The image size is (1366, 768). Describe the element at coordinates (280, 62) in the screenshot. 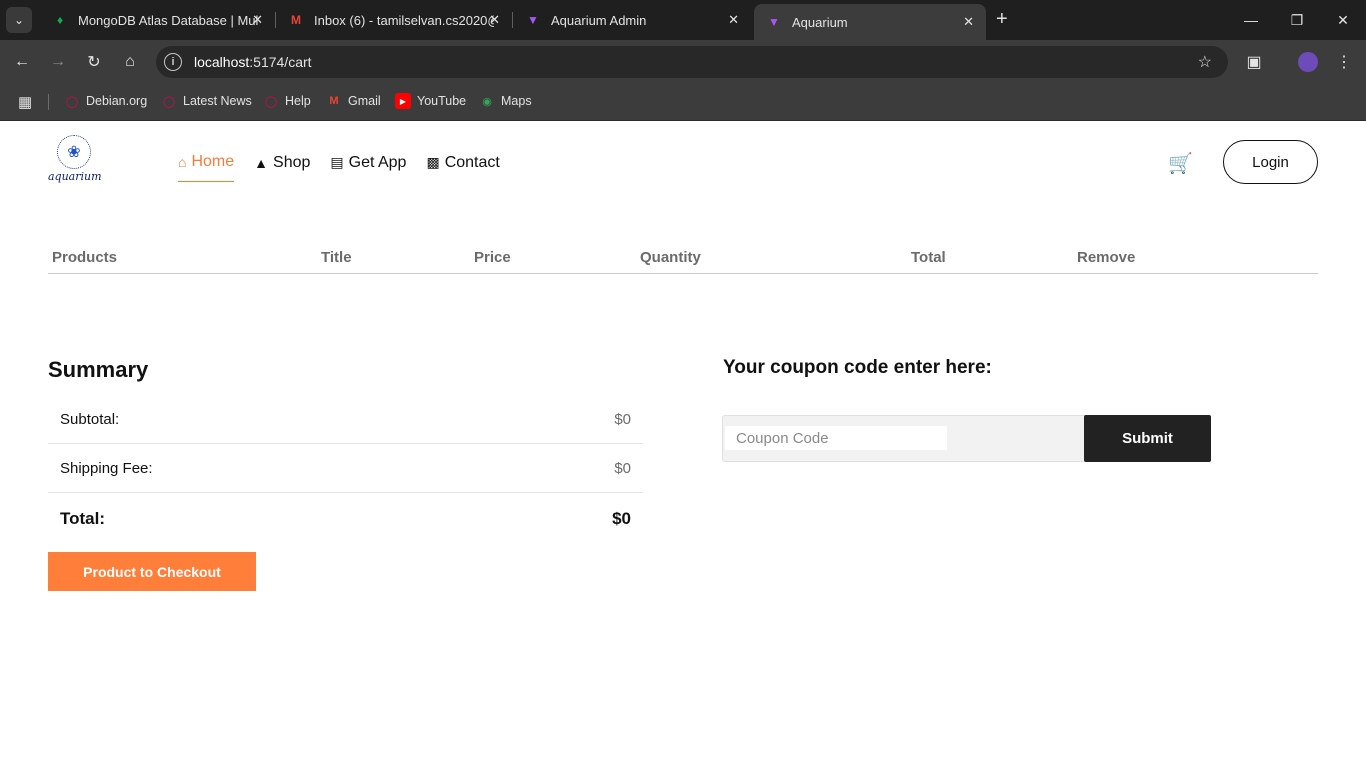

I see `url-path: :5174/cart` at that location.